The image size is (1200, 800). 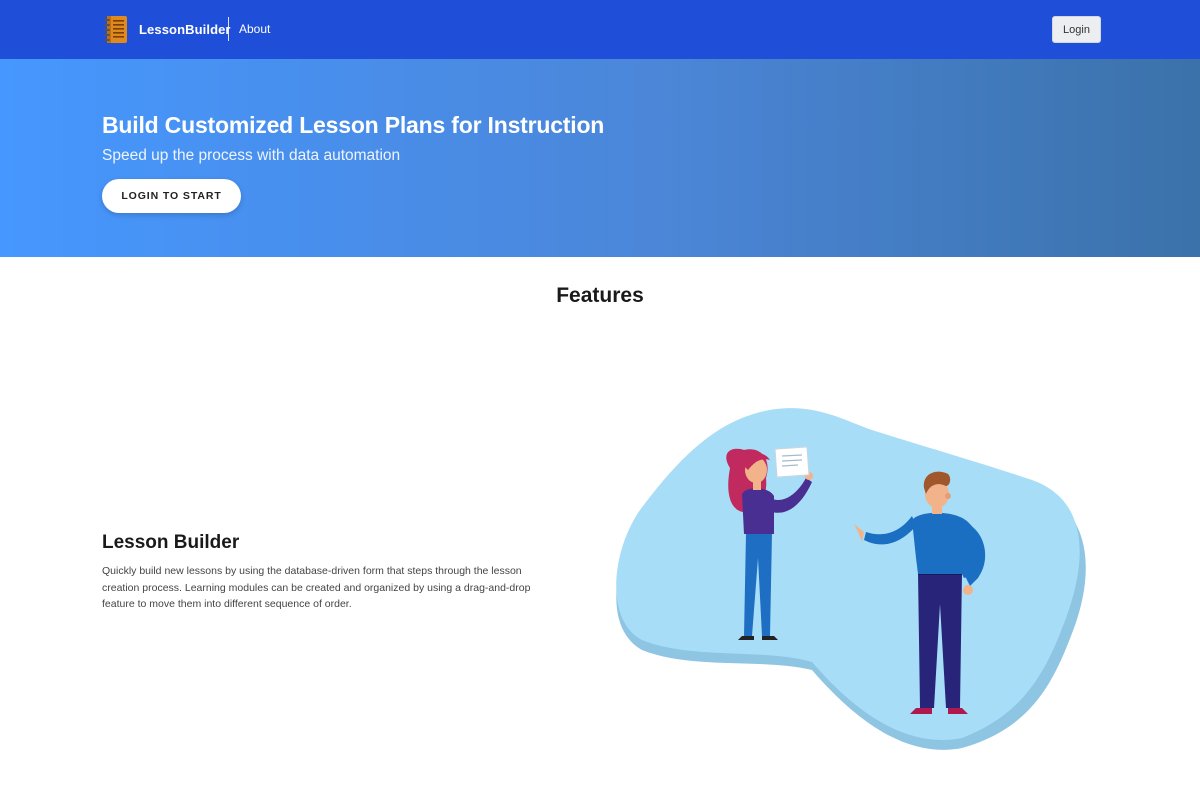 What do you see at coordinates (228, 29) in the screenshot?
I see `nav-divider` at bounding box center [228, 29].